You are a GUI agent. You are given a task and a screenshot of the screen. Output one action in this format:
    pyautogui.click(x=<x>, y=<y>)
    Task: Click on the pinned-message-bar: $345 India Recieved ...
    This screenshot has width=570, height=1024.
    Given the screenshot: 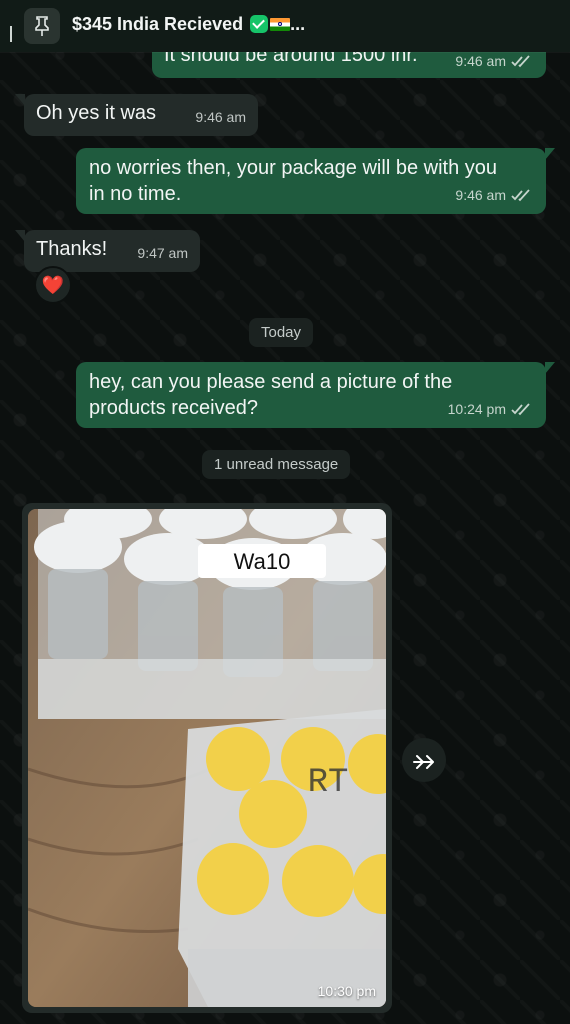 What is the action you would take?
    pyautogui.click(x=285, y=26)
    